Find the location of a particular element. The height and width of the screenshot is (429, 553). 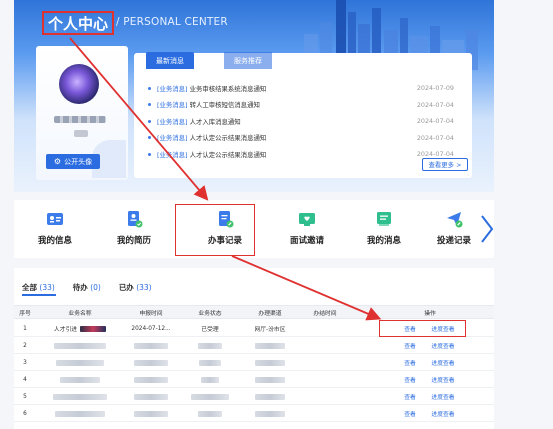

page-subtitle: / PERSONAL CENTER is located at coordinates (172, 22).